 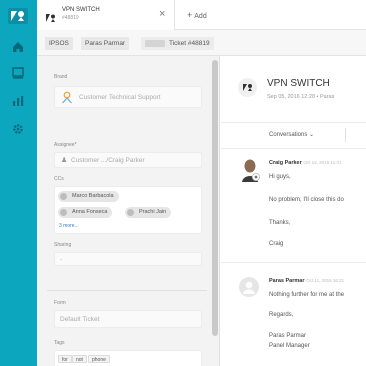 I want to click on add-tab-button: + Add, so click(x=197, y=15).